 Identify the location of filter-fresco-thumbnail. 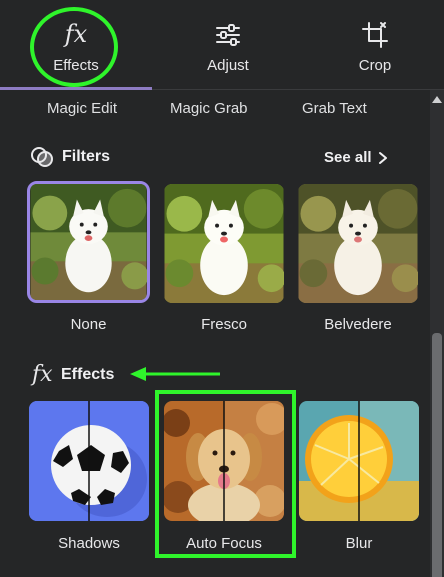
(224, 243).